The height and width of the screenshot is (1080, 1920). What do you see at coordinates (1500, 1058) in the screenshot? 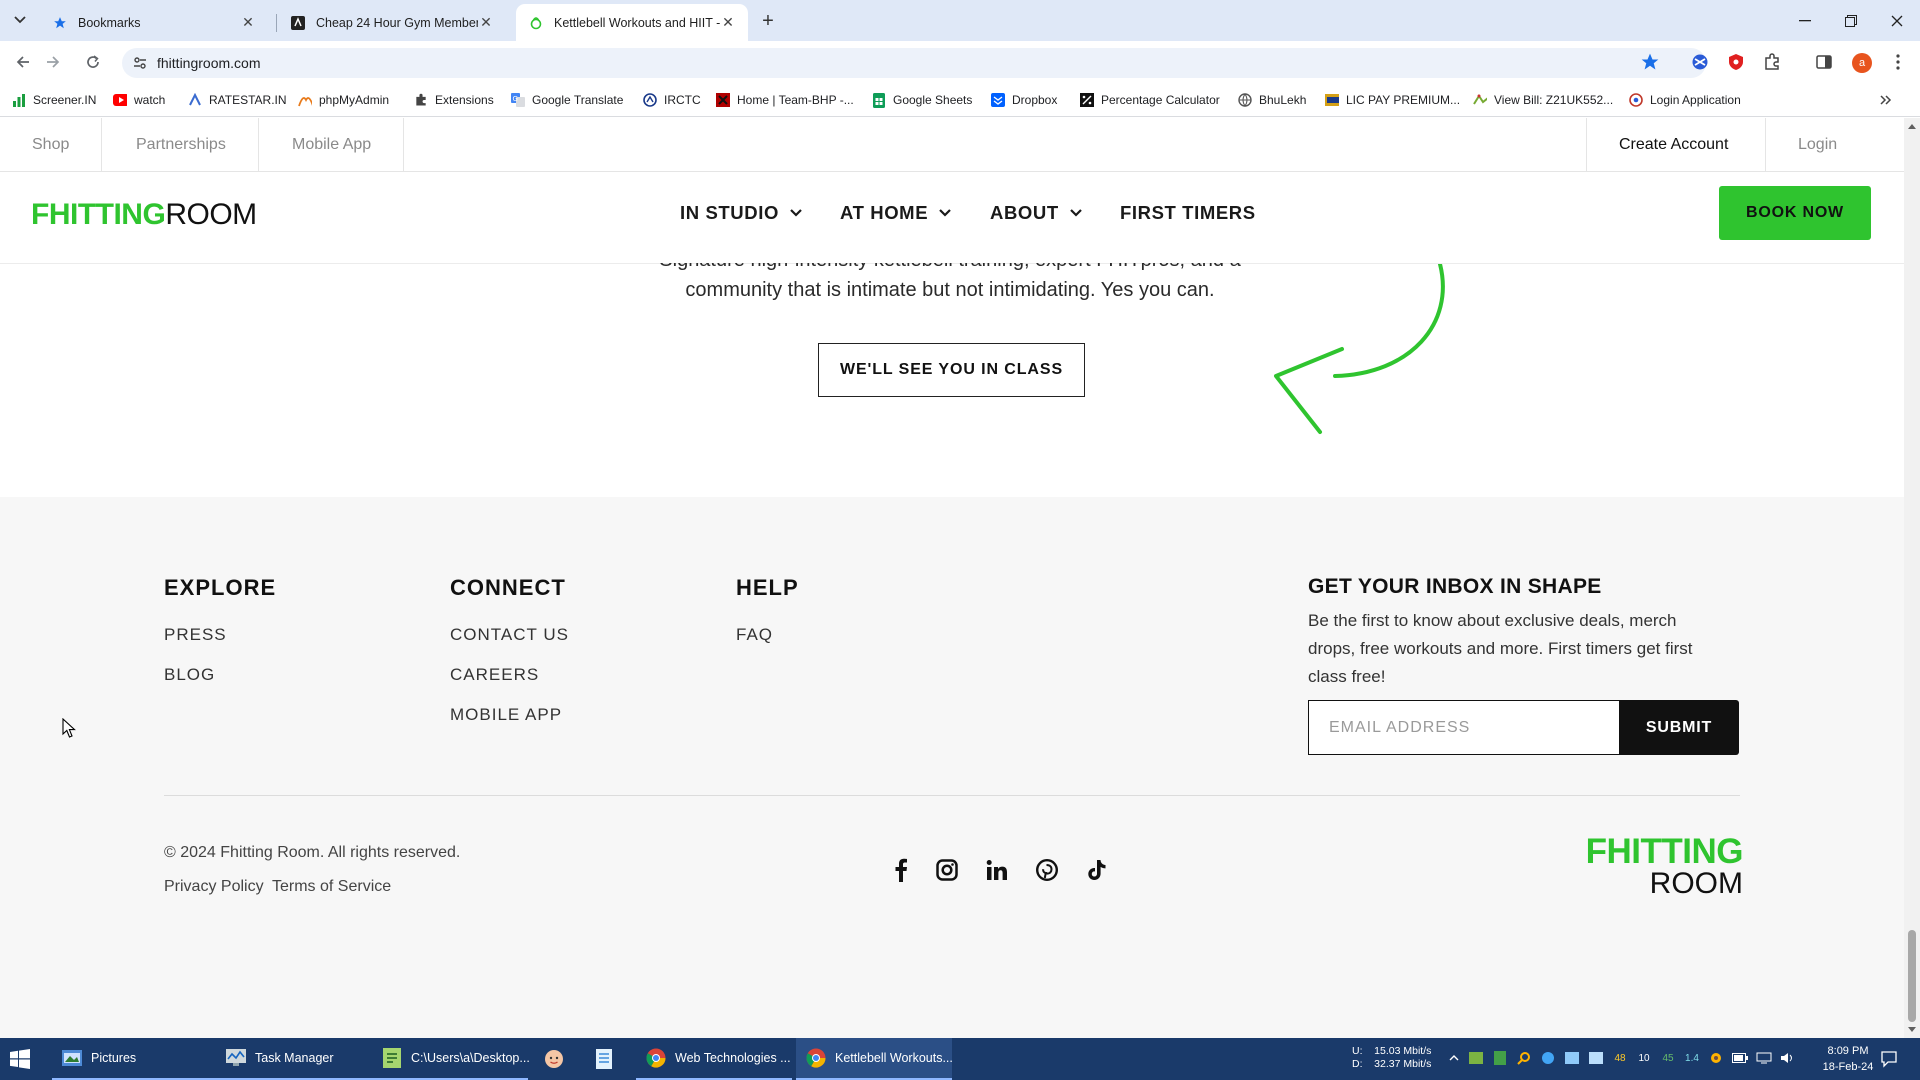
I see `tray-app-green-icon` at bounding box center [1500, 1058].